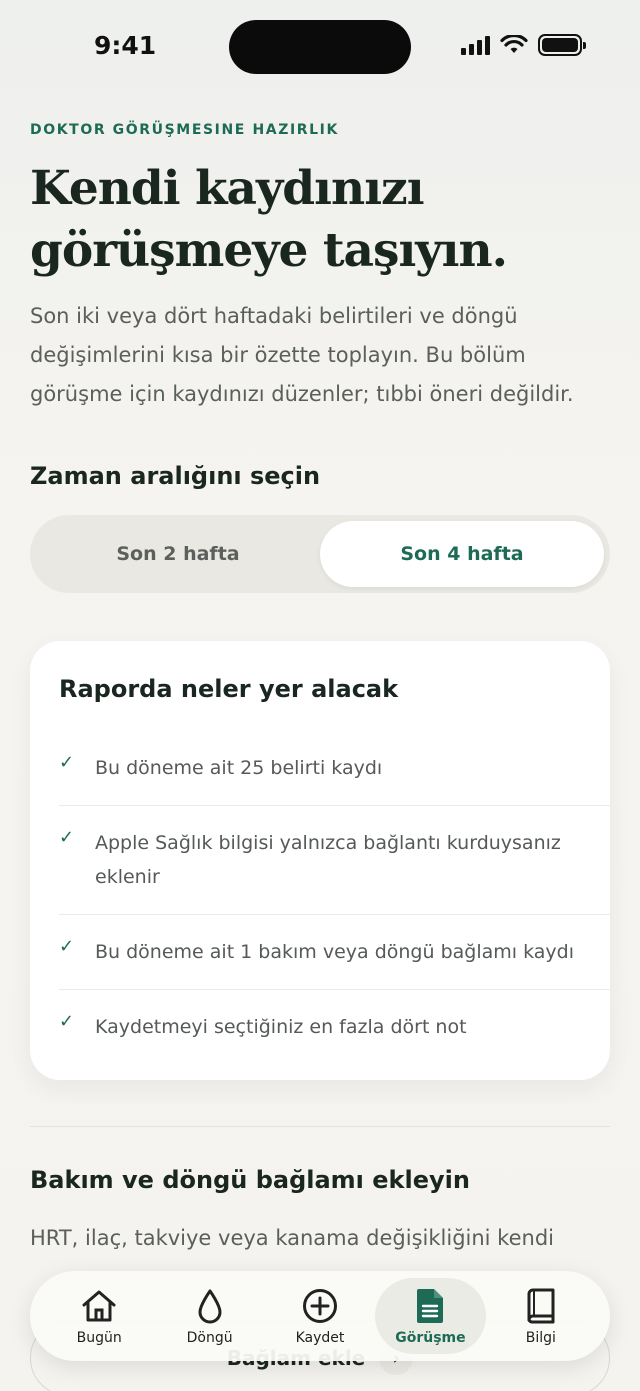  Describe the element at coordinates (430, 1338) in the screenshot. I see `tab-label: Görüşme` at that location.